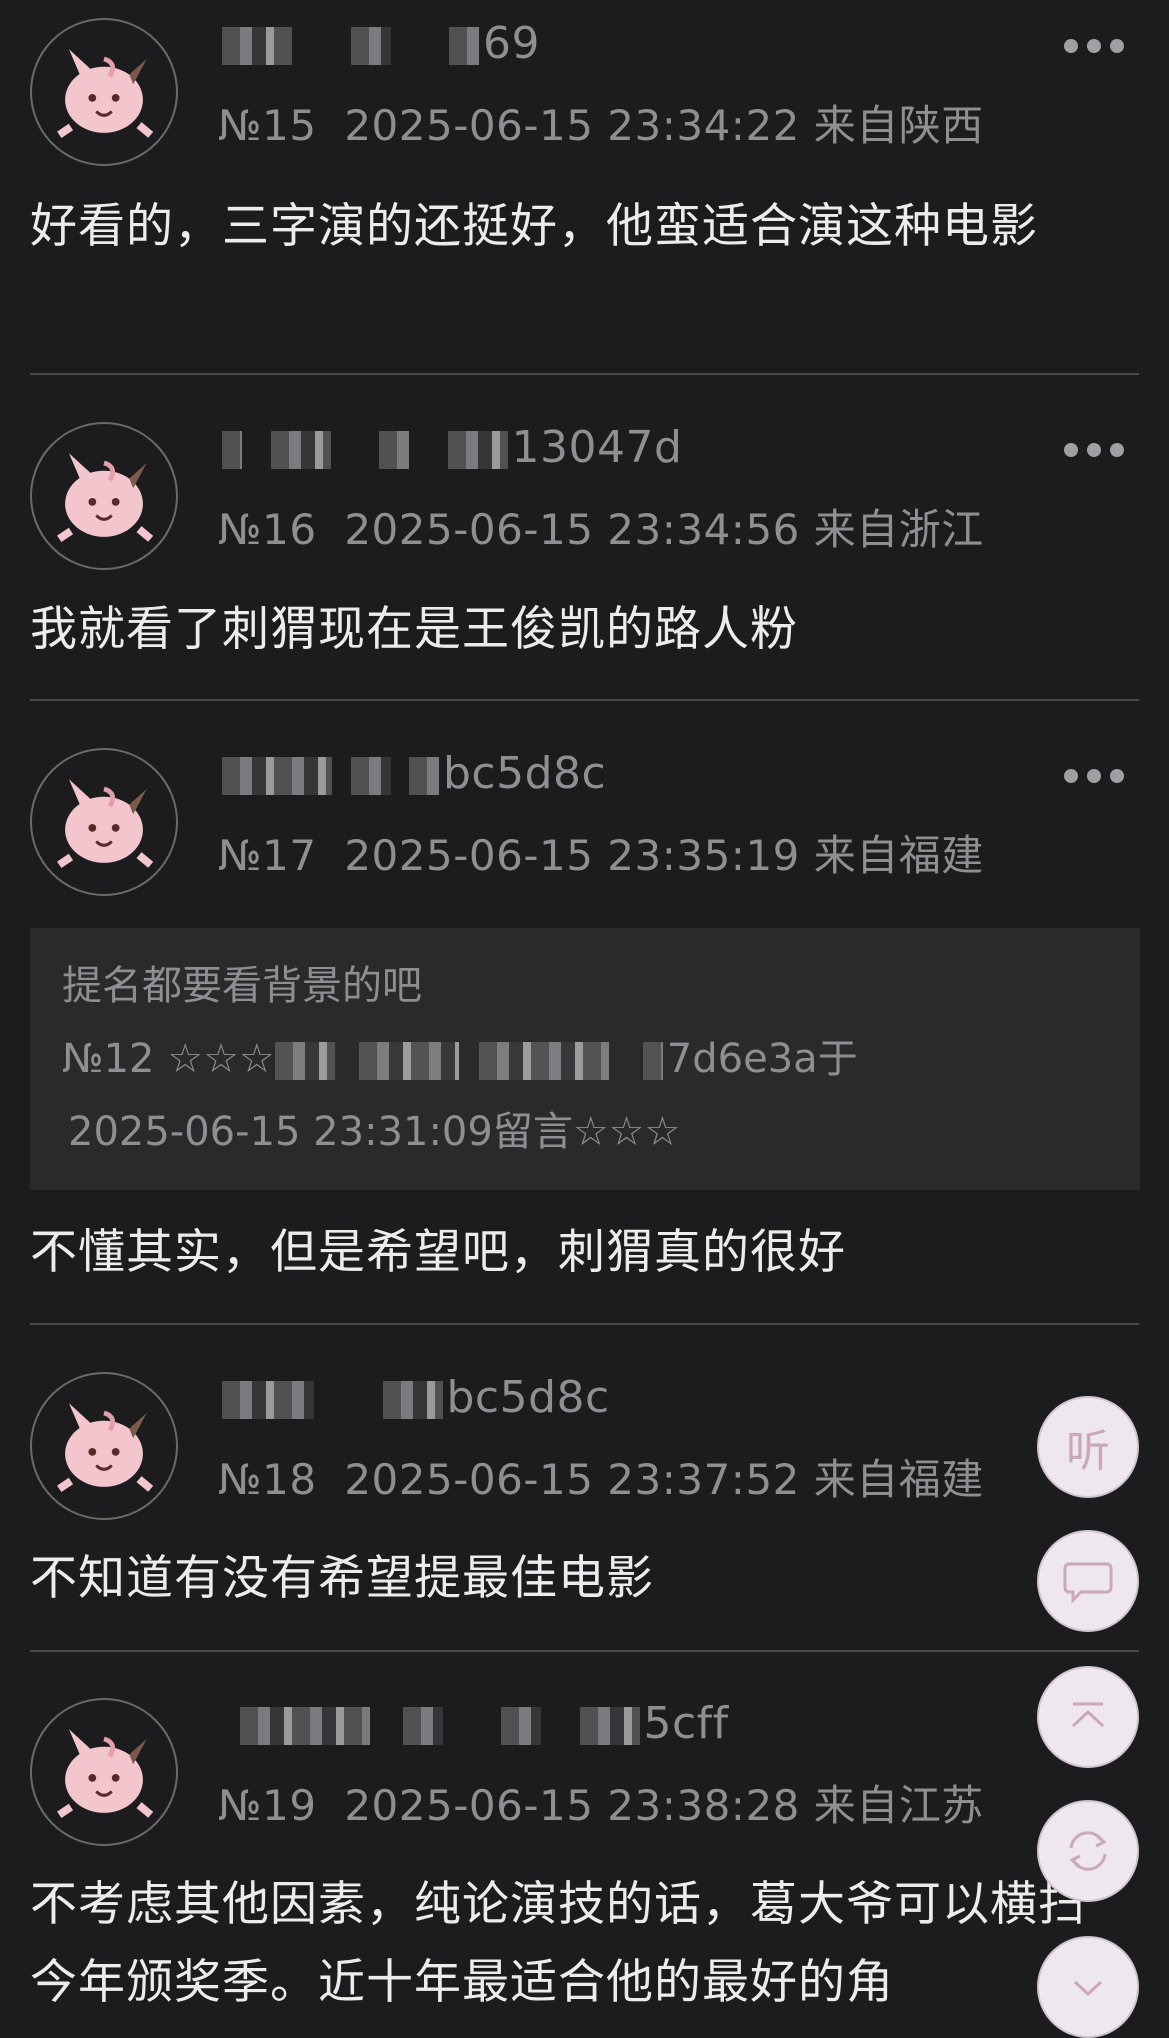 Image resolution: width=1169 pixels, height=2038 pixels. Describe the element at coordinates (342, 1578) in the screenshot. I see `comment-text: 不知道有没有希望提最佳电影` at that location.